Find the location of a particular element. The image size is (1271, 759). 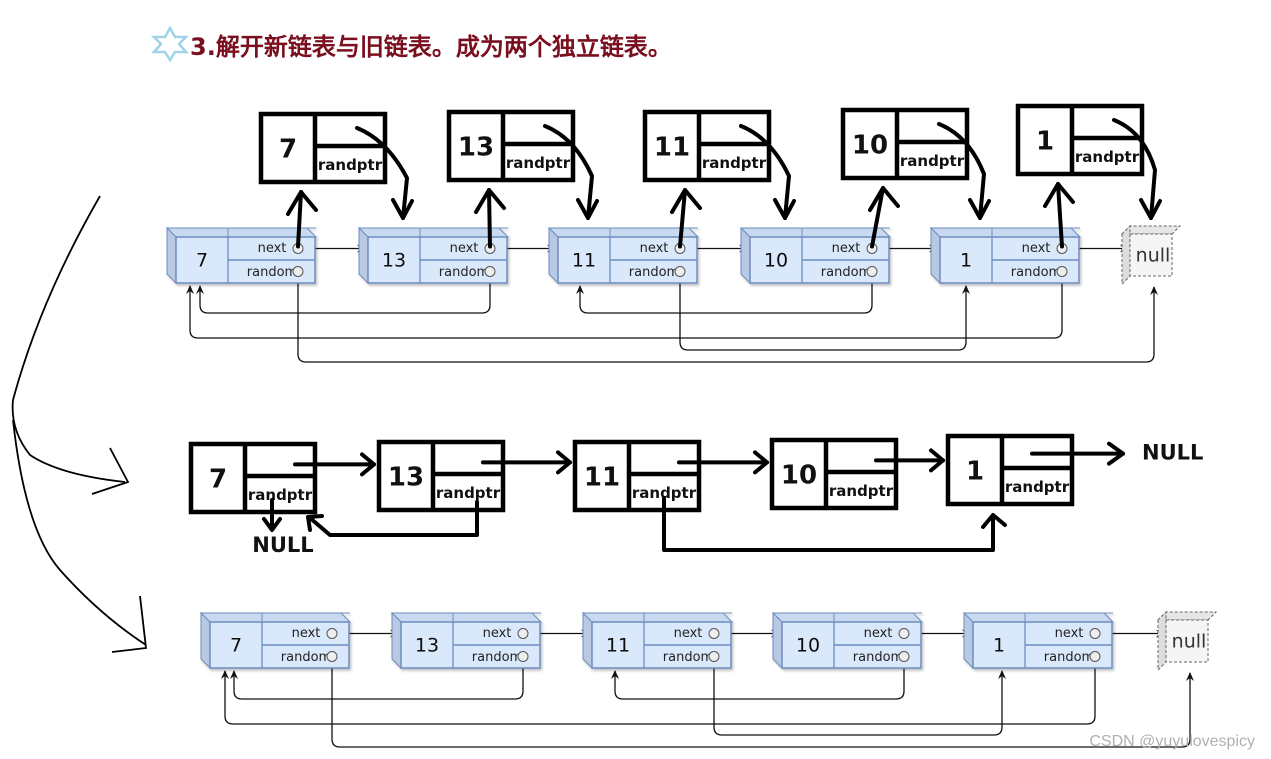

restored-null-node: null is located at coordinates (1187, 641).